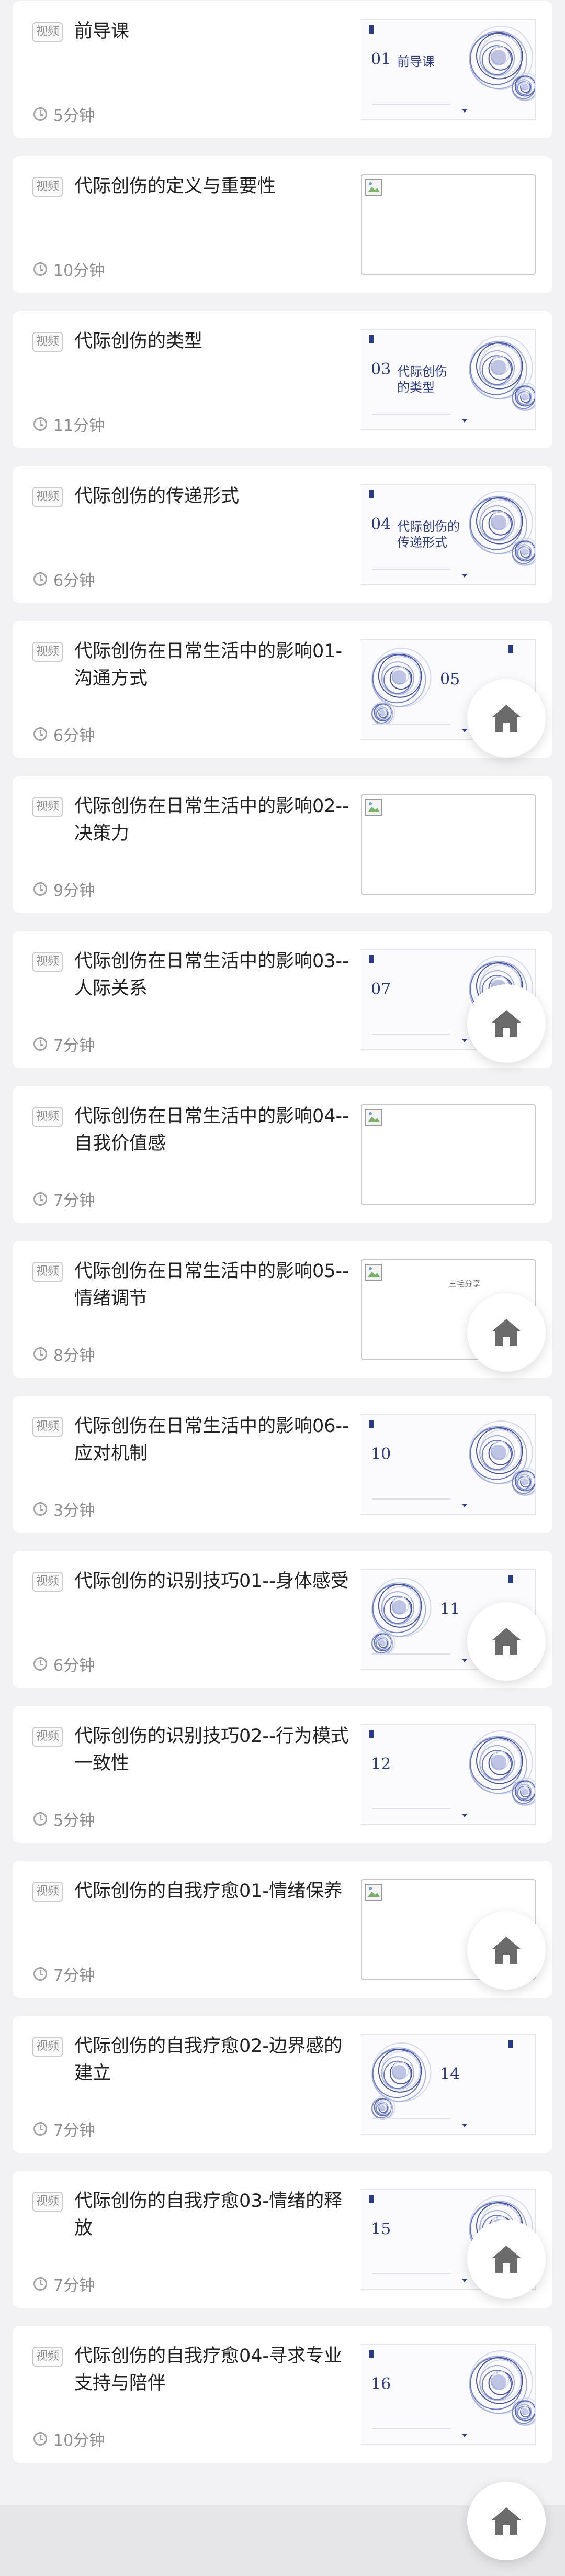 The width and height of the screenshot is (565, 2576). Describe the element at coordinates (216, 186) in the screenshot. I see `lesson-title: 代际创伤的定义与重要性` at that location.